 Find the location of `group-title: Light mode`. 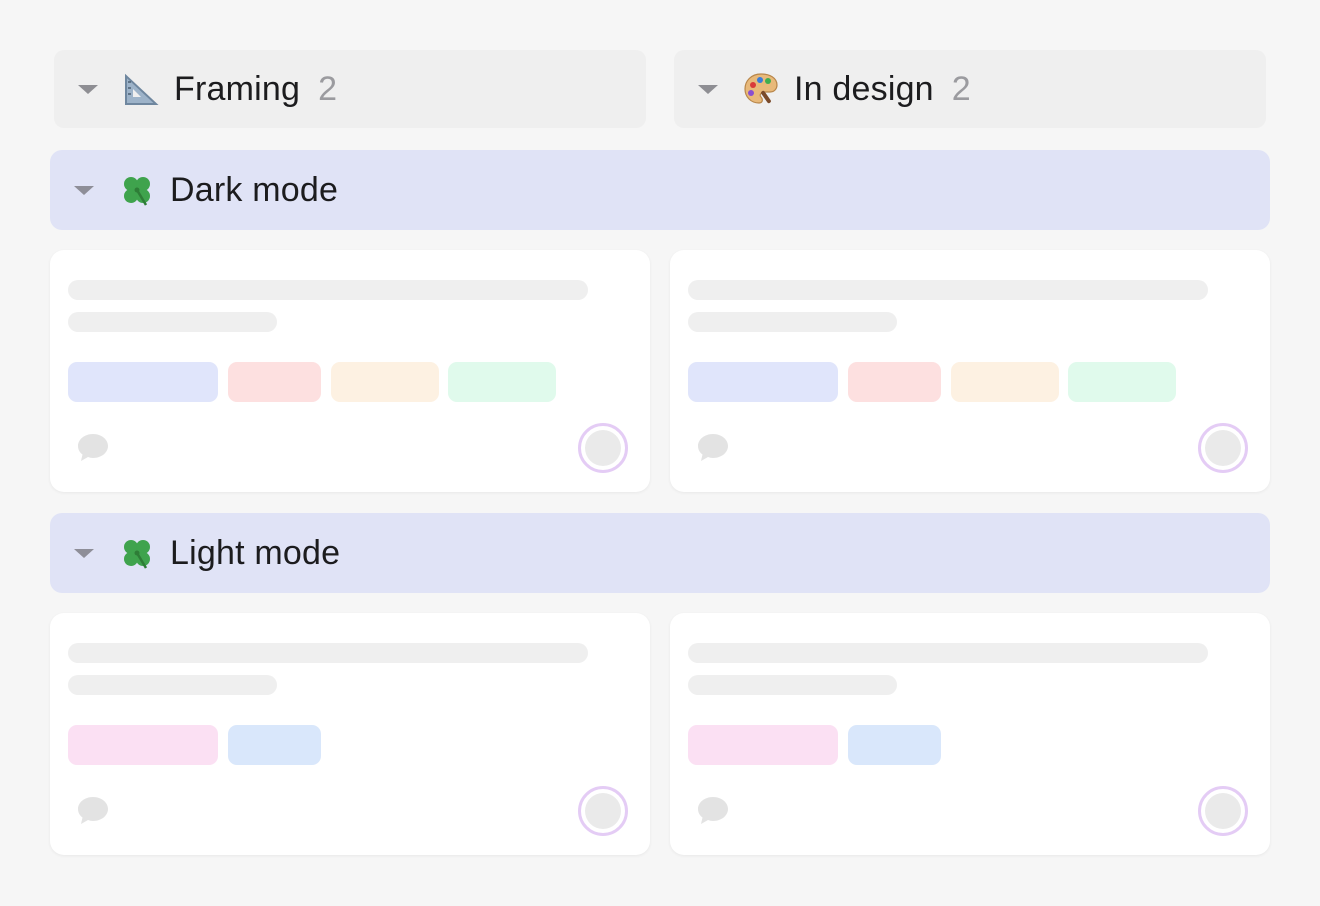

group-title: Light mode is located at coordinates (255, 552).